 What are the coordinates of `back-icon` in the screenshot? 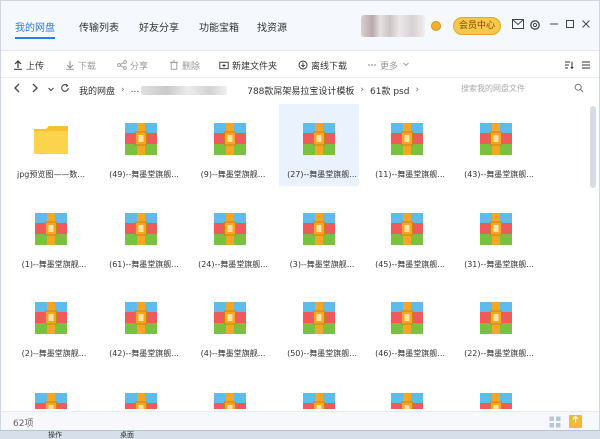 It's located at (17, 90).